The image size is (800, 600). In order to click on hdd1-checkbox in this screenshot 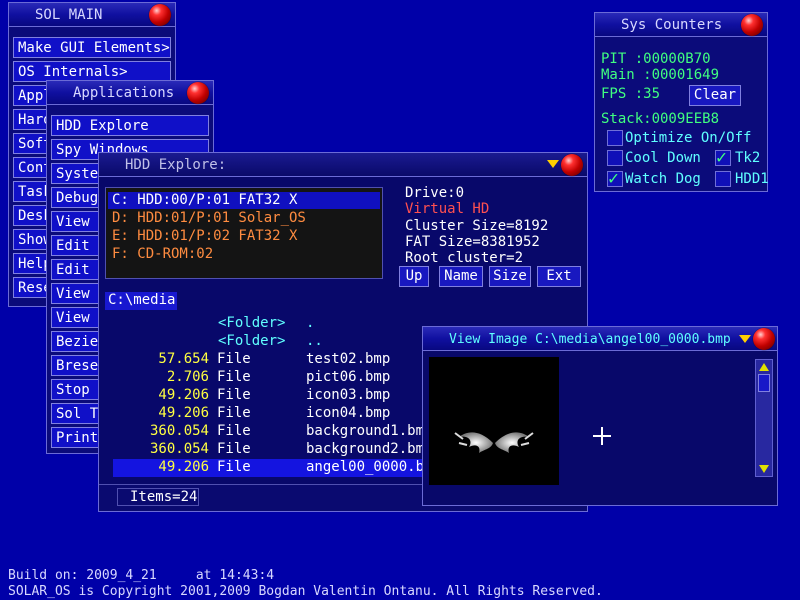, I will do `click(723, 179)`.